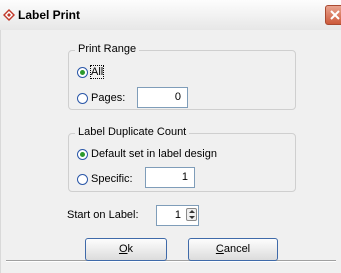  What do you see at coordinates (154, 154) in the screenshot?
I see `duplicate-default-label: Default set in label design` at bounding box center [154, 154].